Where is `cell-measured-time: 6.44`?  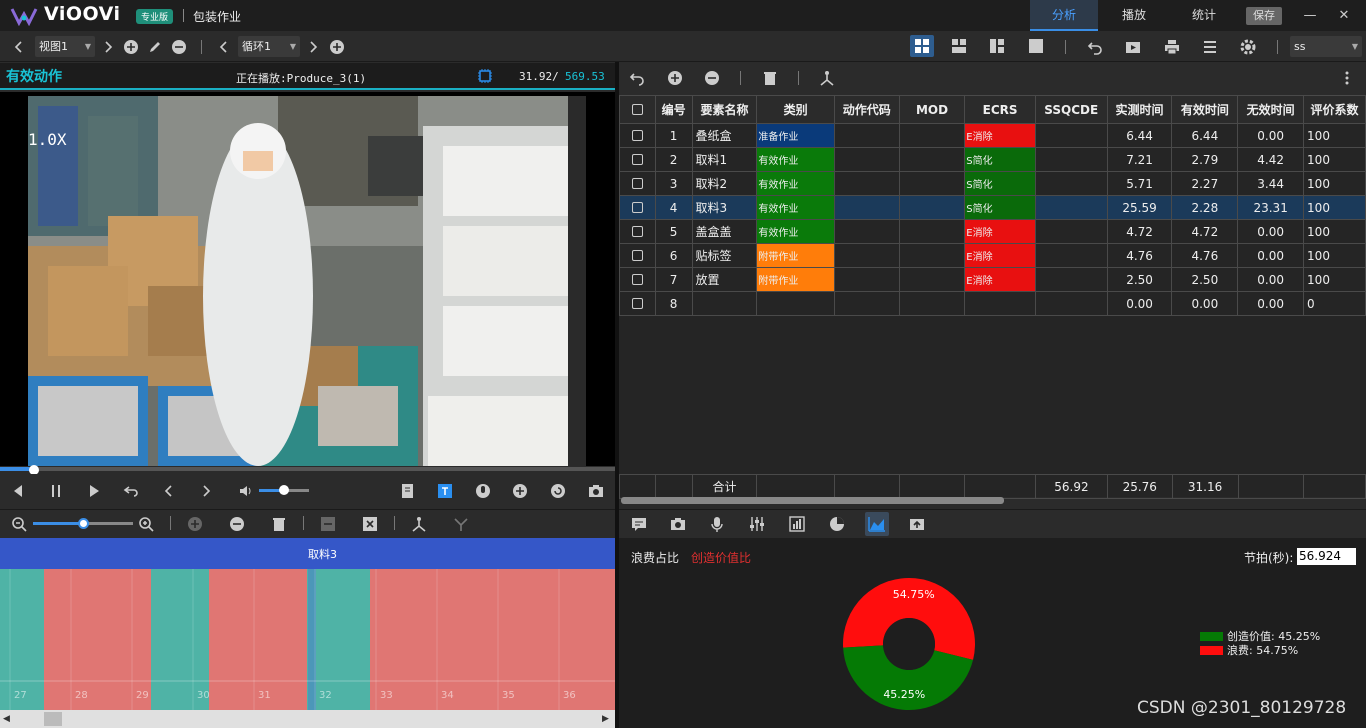
cell-measured-time: 6.44 is located at coordinates (1139, 135).